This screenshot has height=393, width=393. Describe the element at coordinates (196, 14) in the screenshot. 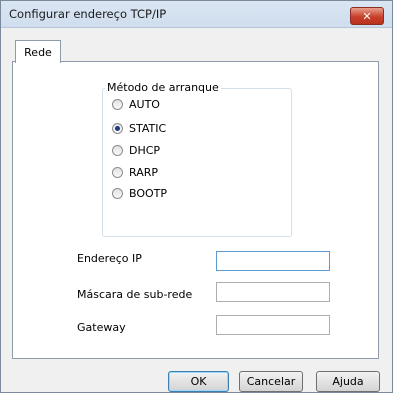

I see `title-bar: Configurar endereço TCP/IP ✕` at that location.